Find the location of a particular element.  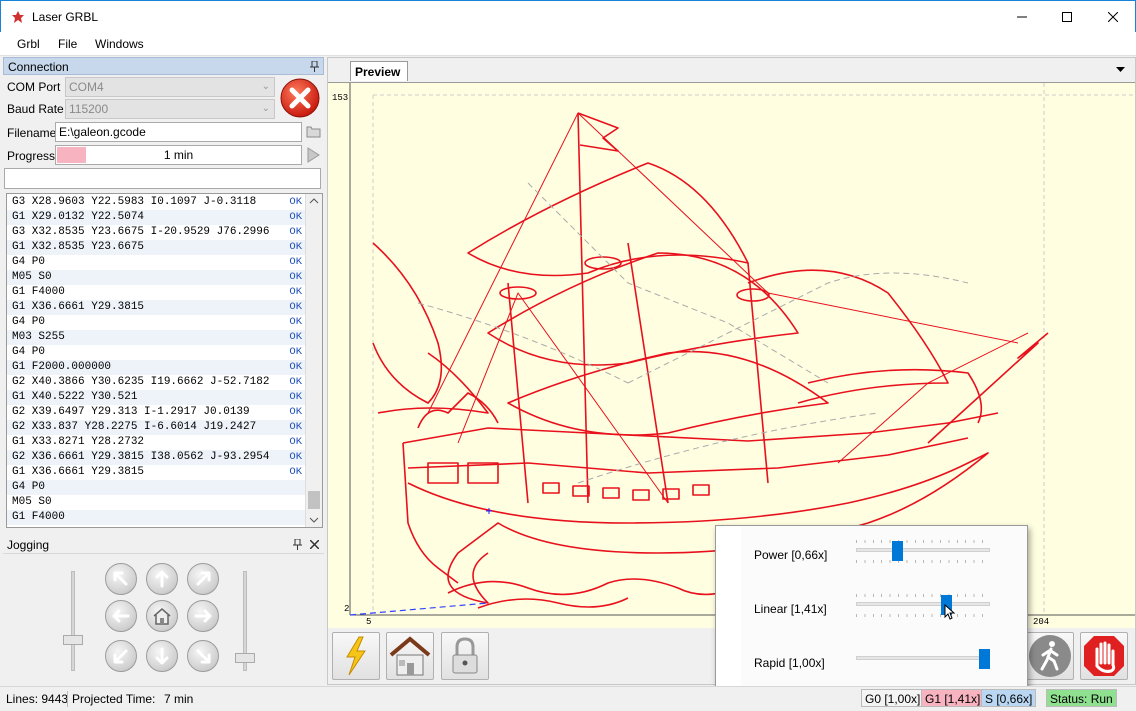

log-row: G1 X40.5222 Y30.521 OK is located at coordinates (156, 397).